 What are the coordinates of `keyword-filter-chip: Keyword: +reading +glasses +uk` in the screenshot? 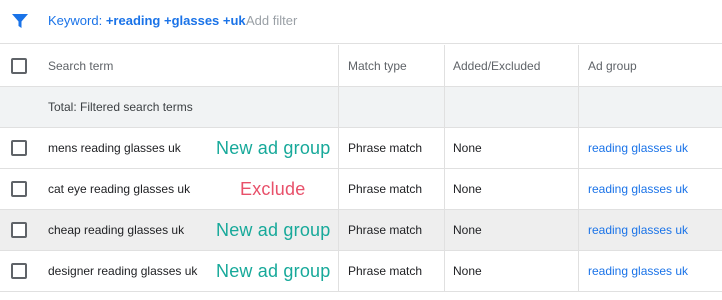 It's located at (147, 20).